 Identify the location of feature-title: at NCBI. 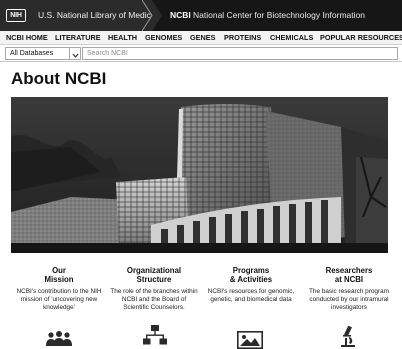
(349, 279).